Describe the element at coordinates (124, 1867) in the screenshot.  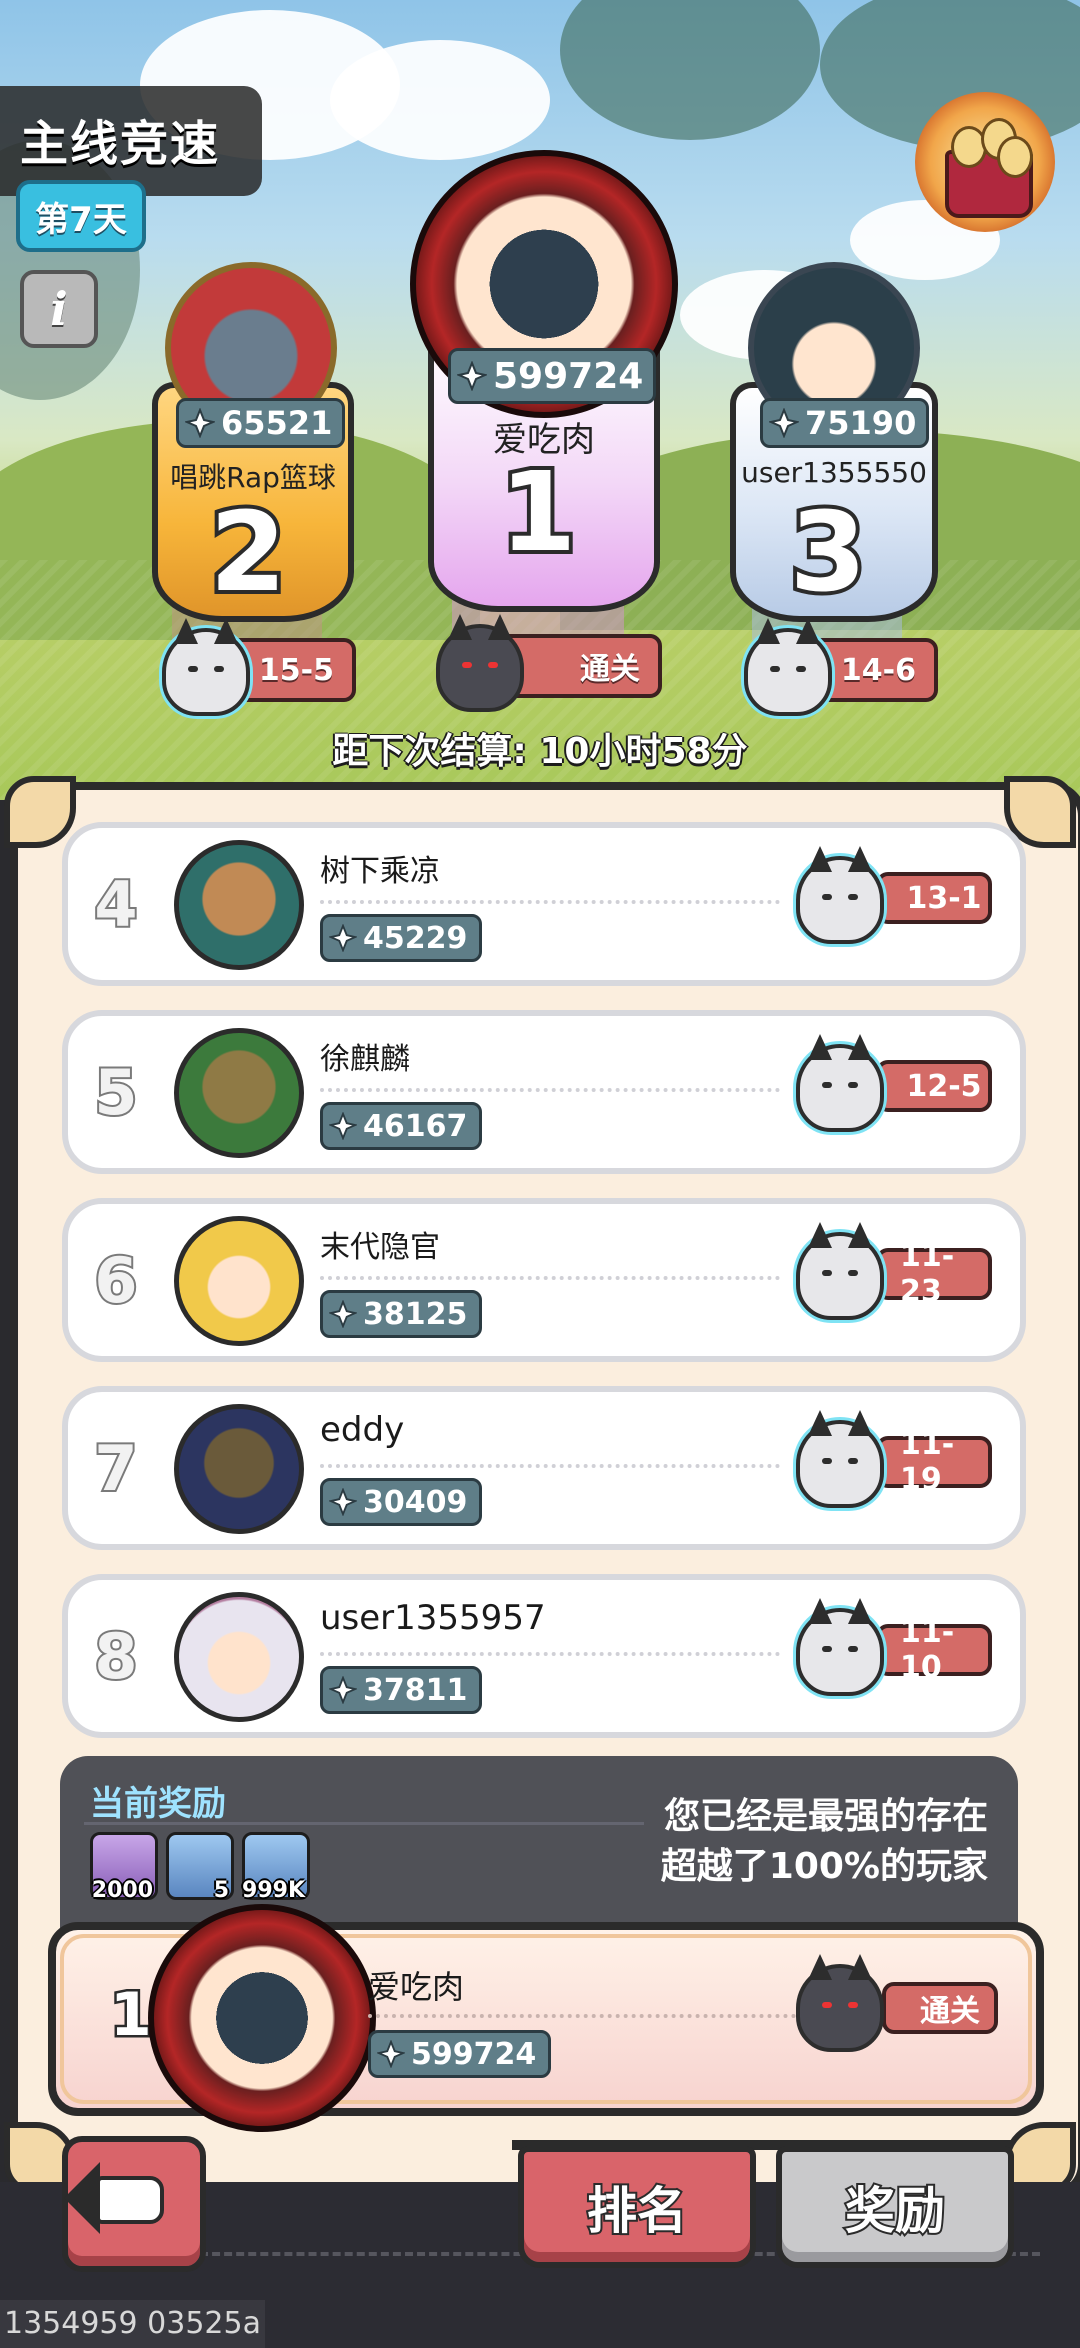
I see `gem-icon: 2000` at that location.